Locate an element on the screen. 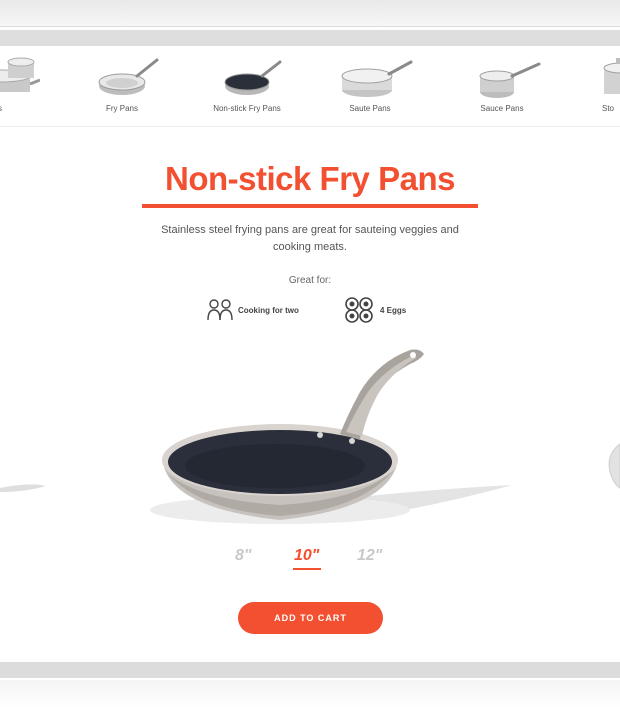 The height and width of the screenshot is (708, 620). title-underline is located at coordinates (310, 206).